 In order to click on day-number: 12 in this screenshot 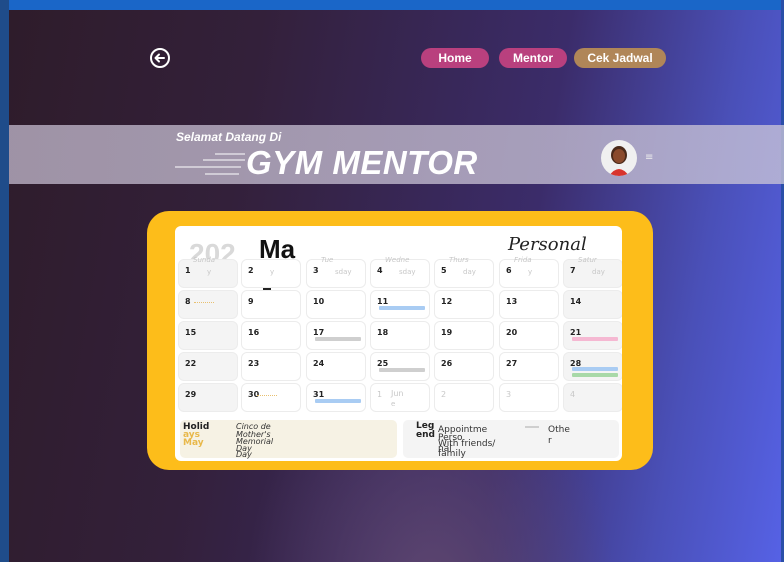, I will do `click(447, 301)`.